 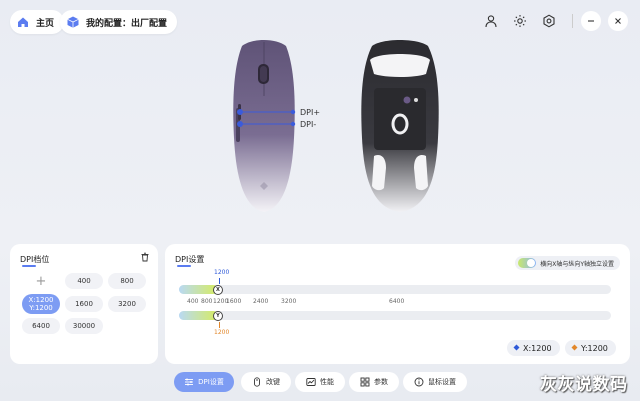 I want to click on config-label: 我的配置：出厂配置, so click(x=127, y=23).